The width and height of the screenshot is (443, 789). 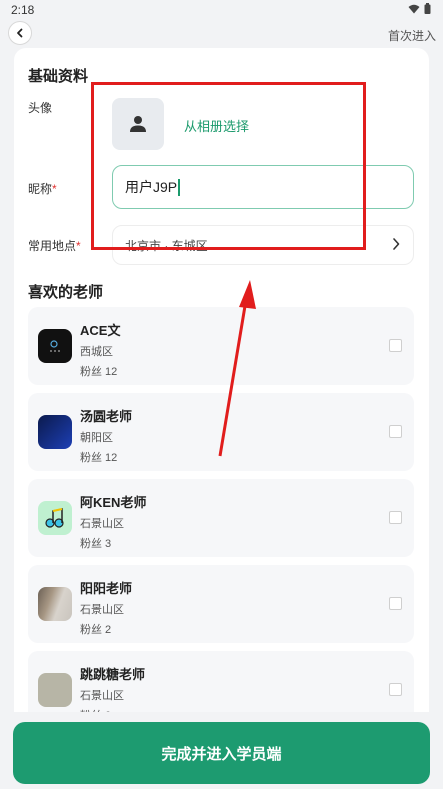 What do you see at coordinates (40, 108) in the screenshot?
I see `avatar-label: 头像` at bounding box center [40, 108].